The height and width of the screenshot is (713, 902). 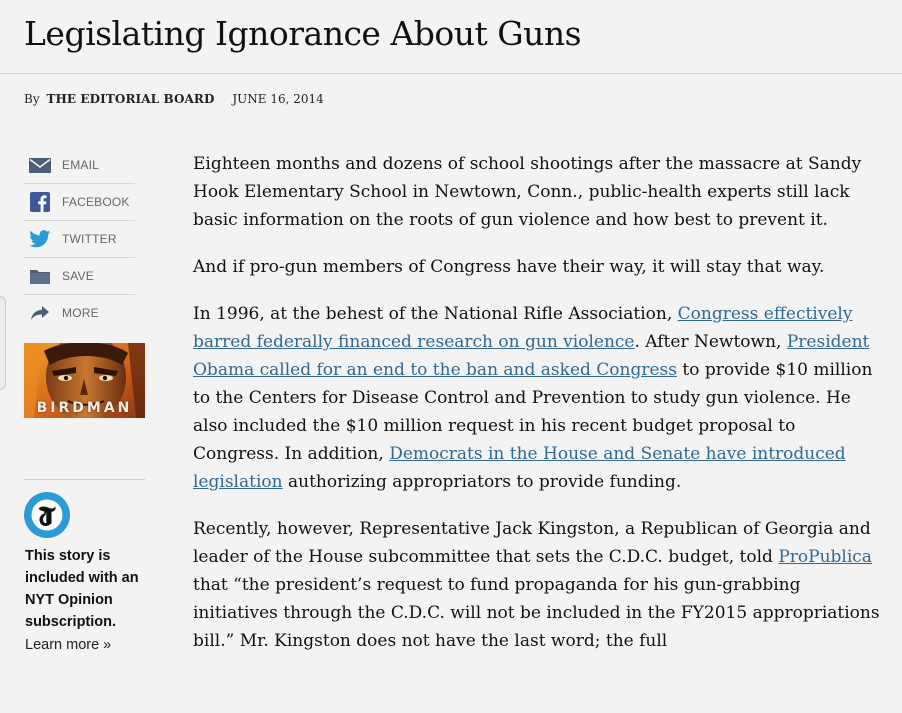 What do you see at coordinates (32, 99) in the screenshot?
I see `byline-prefix: By` at bounding box center [32, 99].